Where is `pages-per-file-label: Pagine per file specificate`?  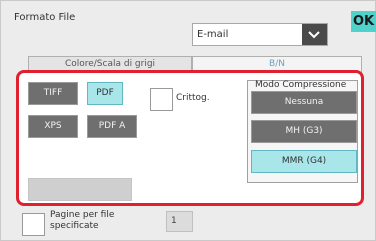
pages-per-file-label: Pagine per file specificate is located at coordinates (82, 221).